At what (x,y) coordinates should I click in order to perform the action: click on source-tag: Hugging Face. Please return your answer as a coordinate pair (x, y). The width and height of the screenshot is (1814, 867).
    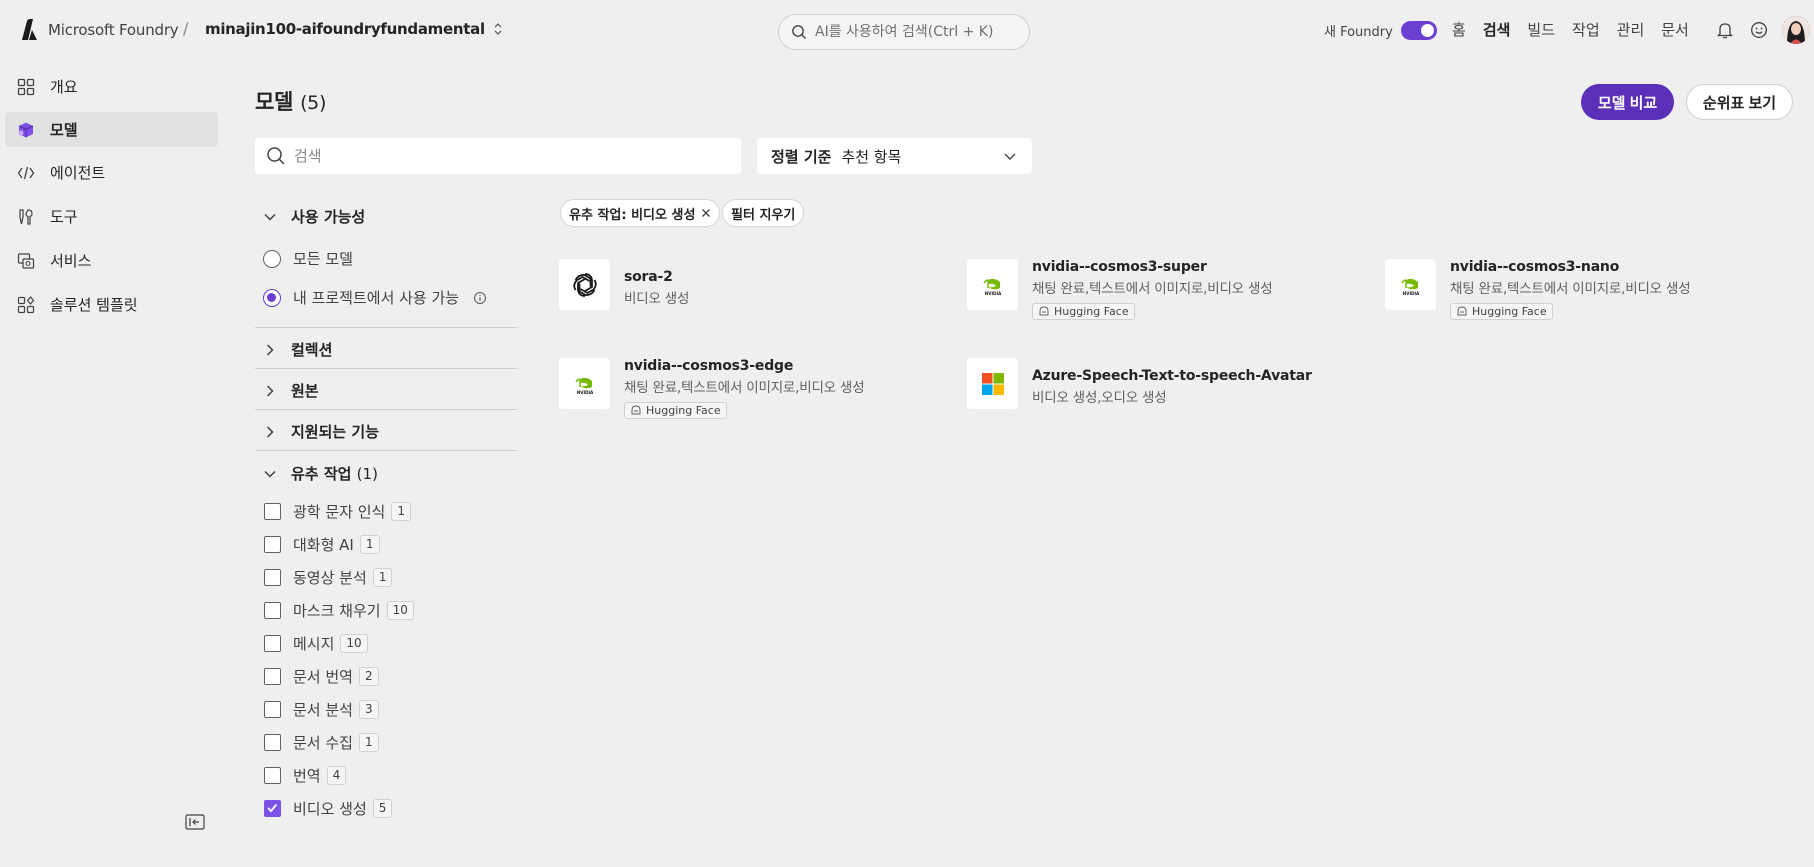
    Looking at the image, I should click on (675, 410).